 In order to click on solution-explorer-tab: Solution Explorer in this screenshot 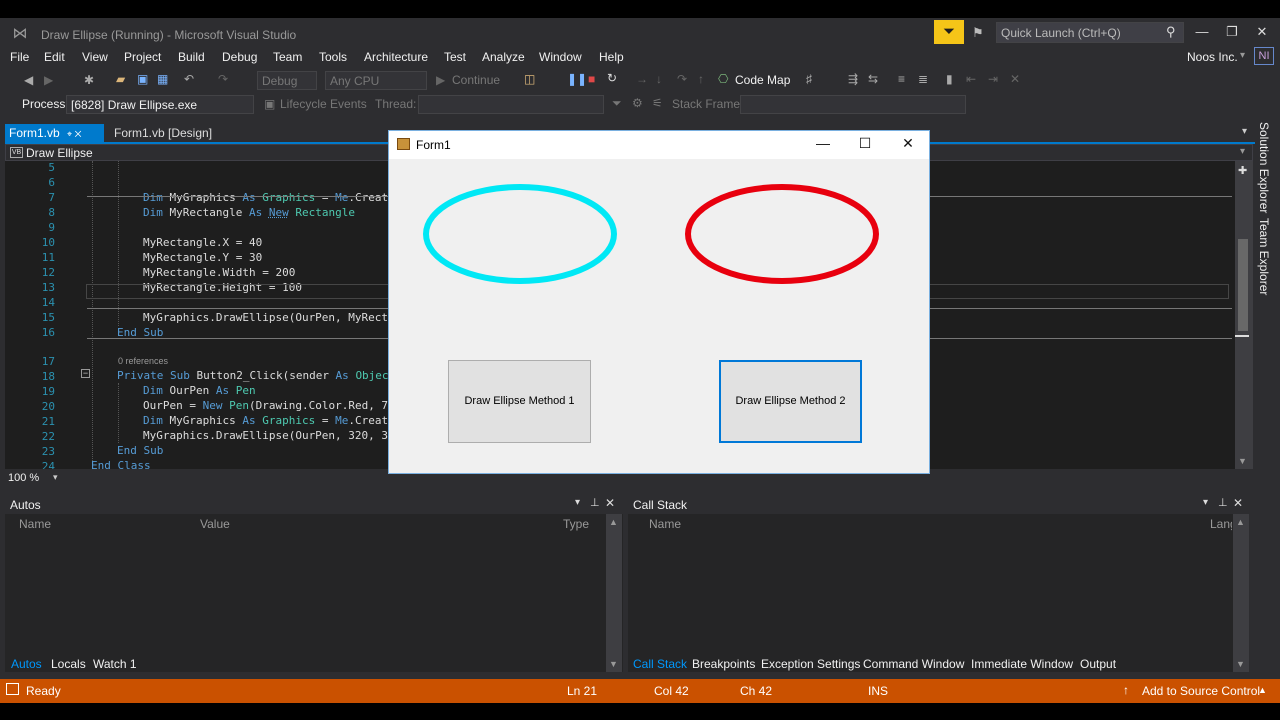, I will do `click(1264, 167)`.